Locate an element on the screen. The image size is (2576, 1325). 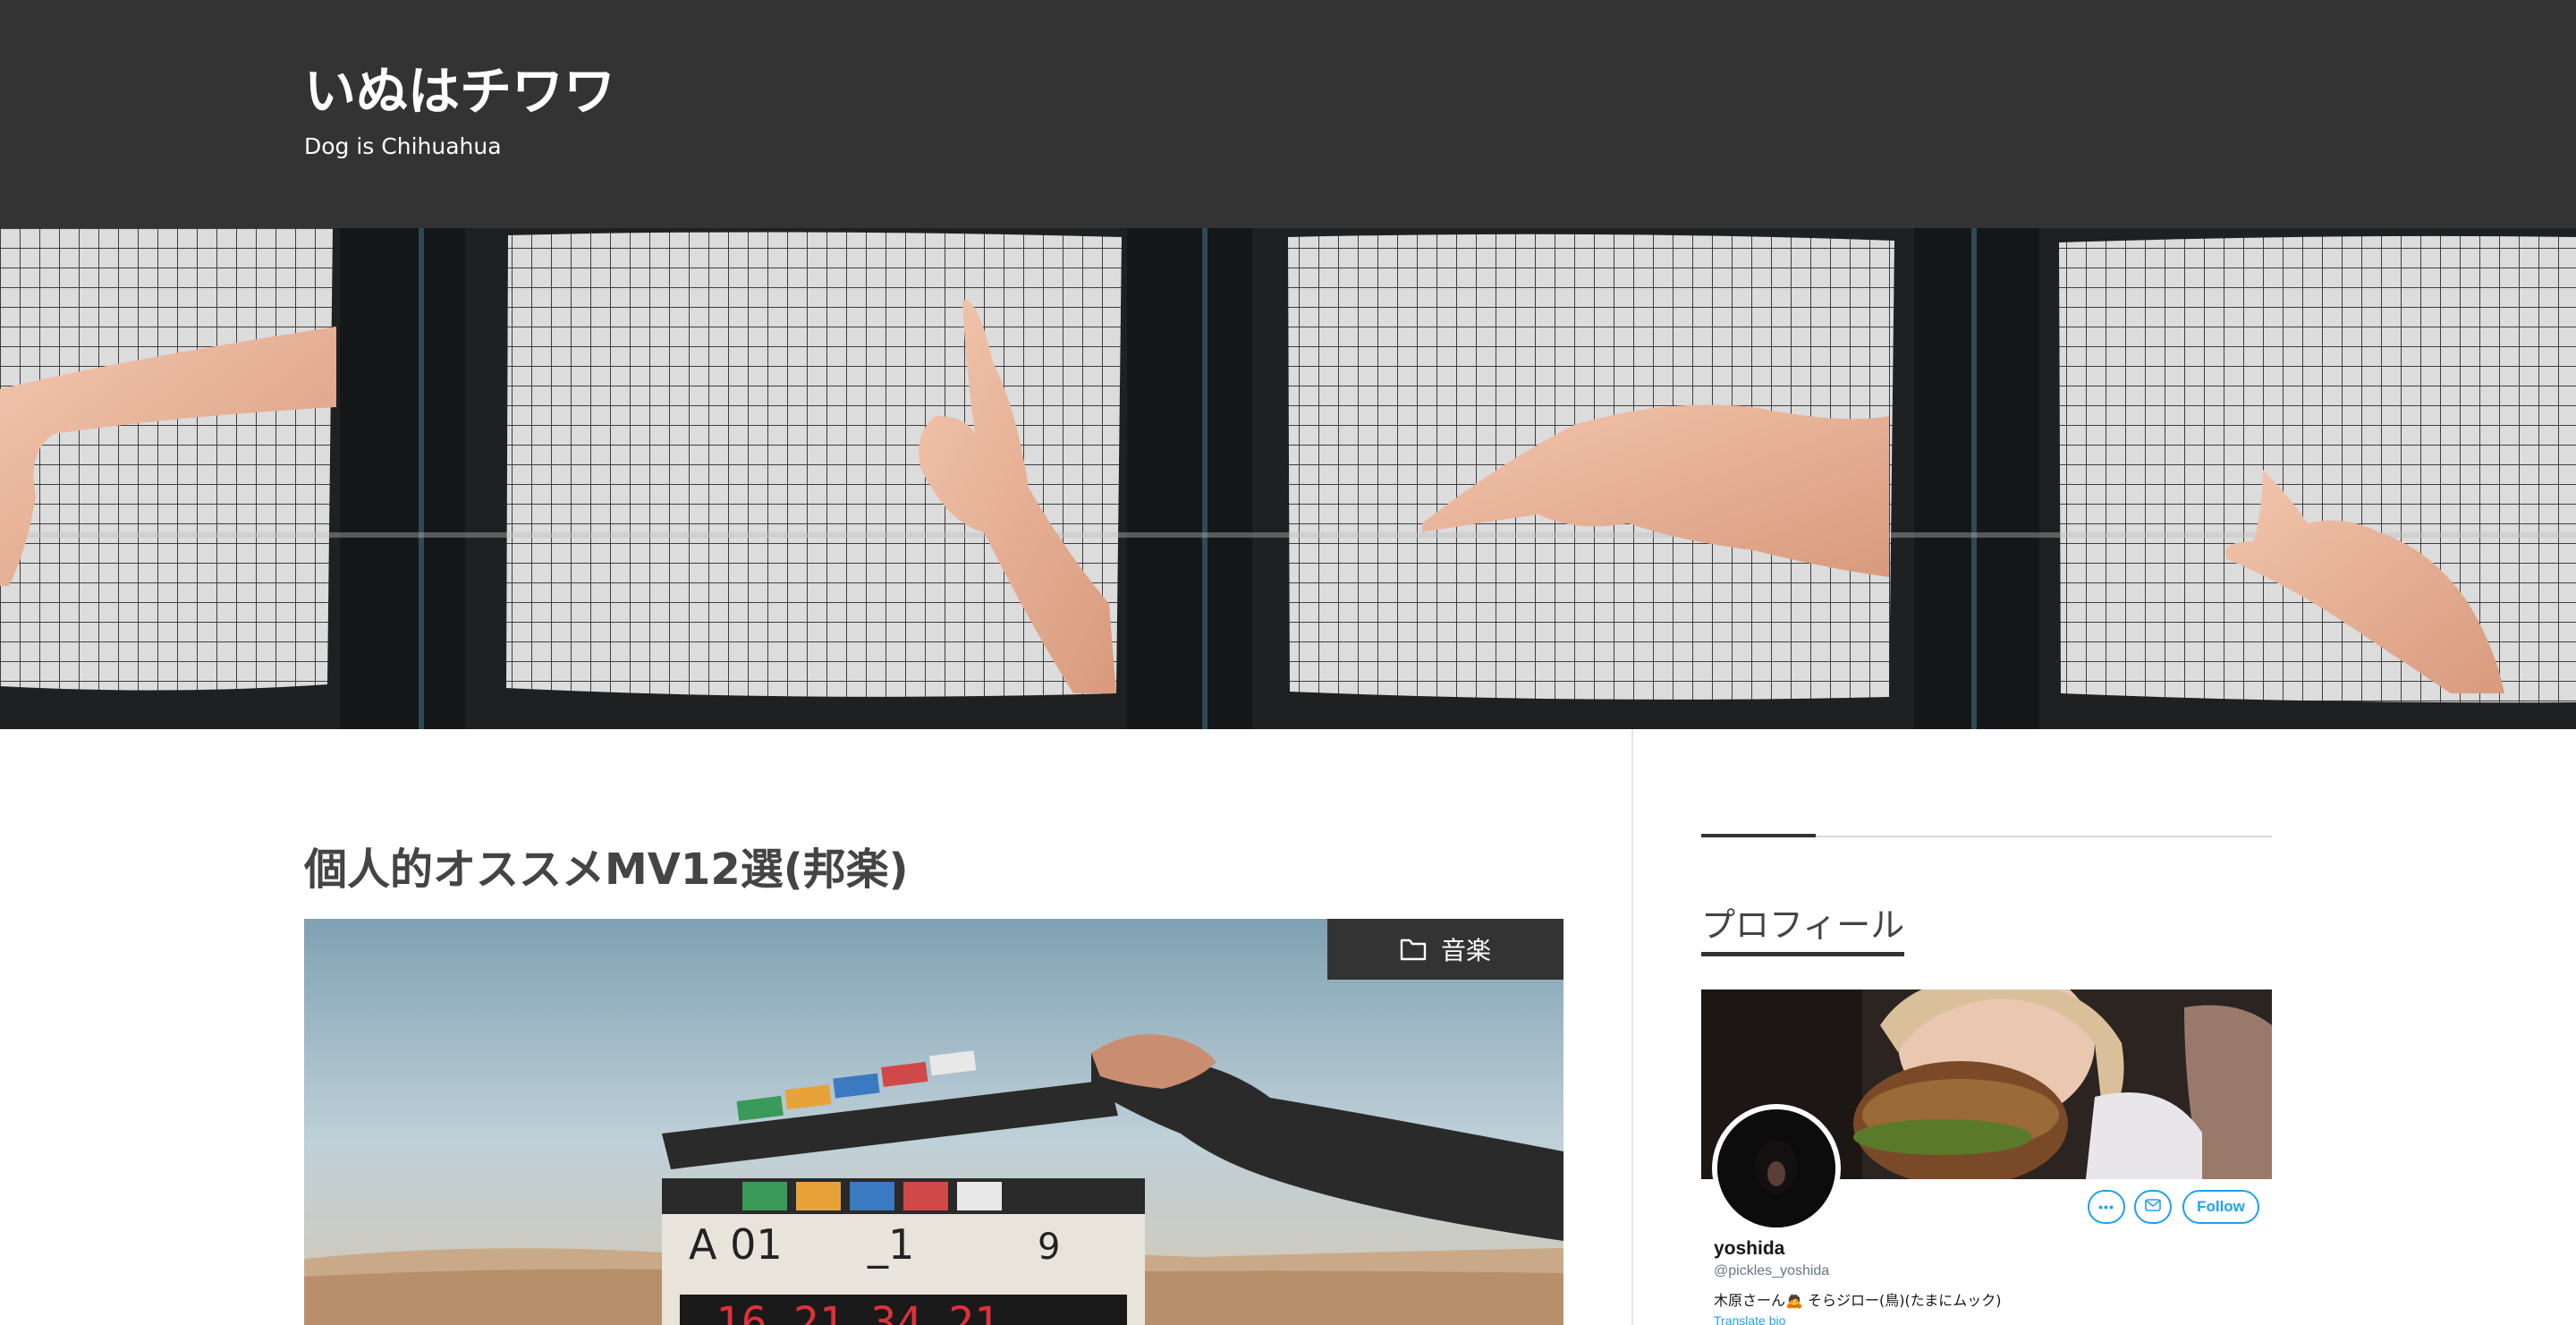
svg-text: A 01 is located at coordinates (736, 1245).